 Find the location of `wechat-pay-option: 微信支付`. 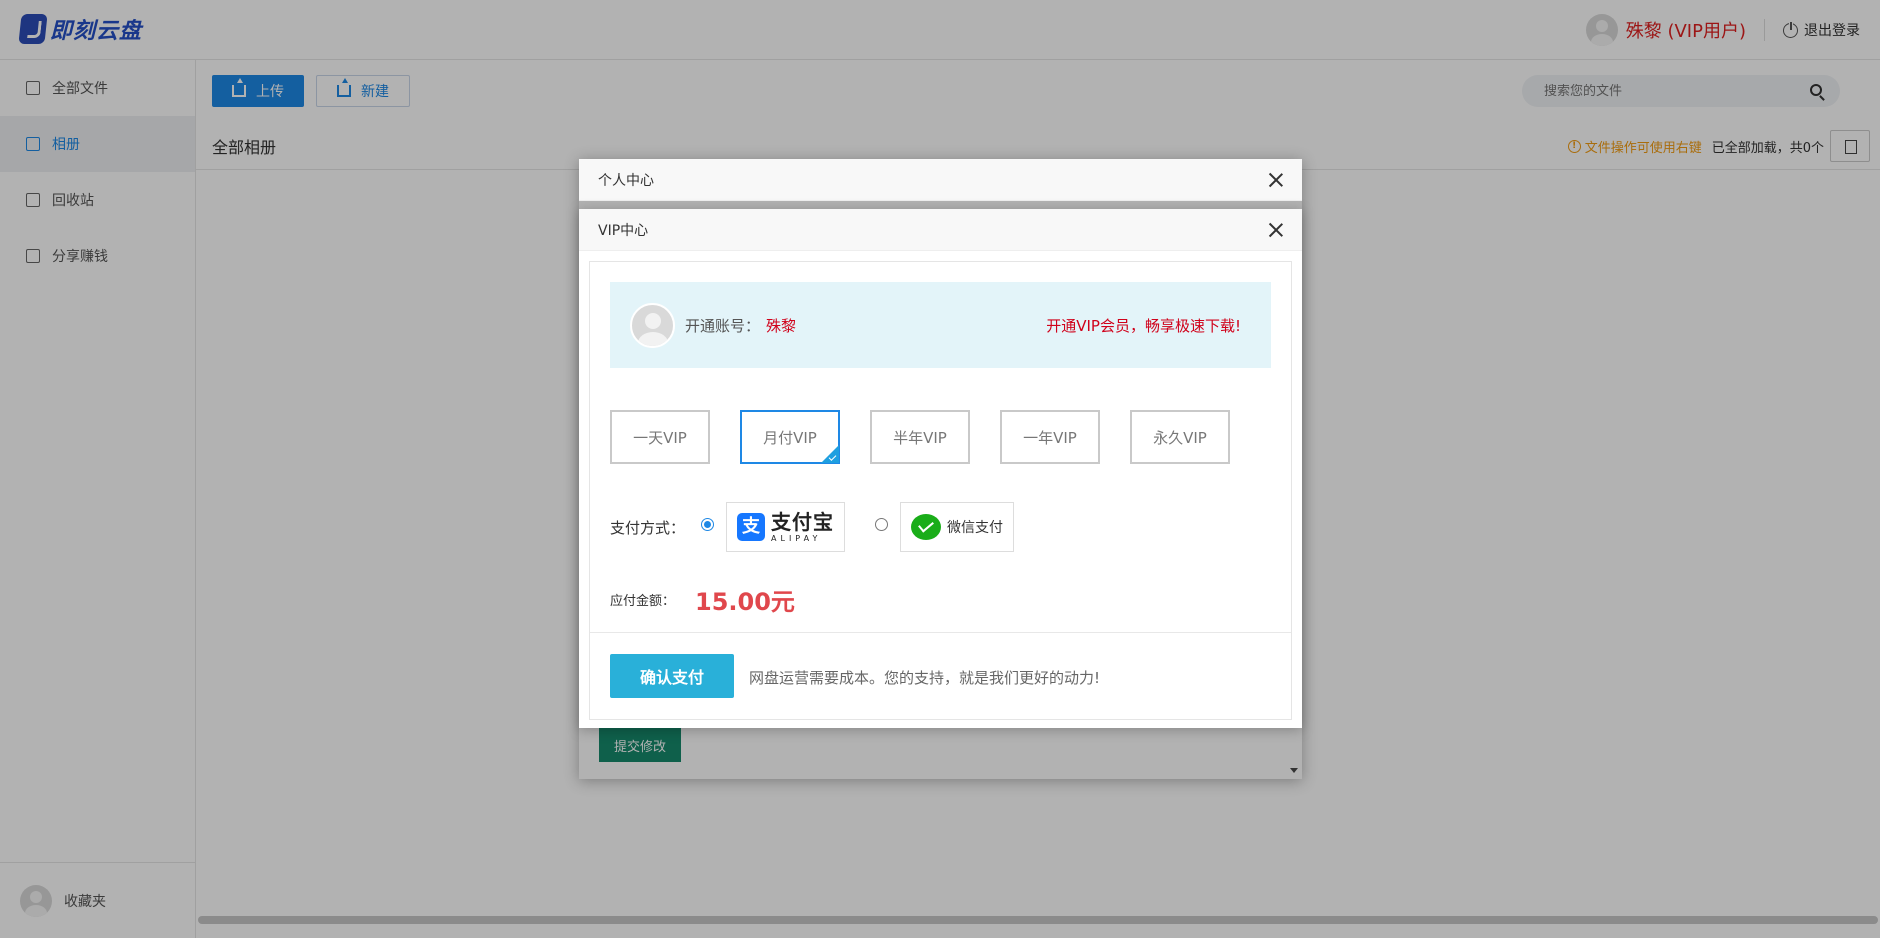

wechat-pay-option: 微信支付 is located at coordinates (957, 527).